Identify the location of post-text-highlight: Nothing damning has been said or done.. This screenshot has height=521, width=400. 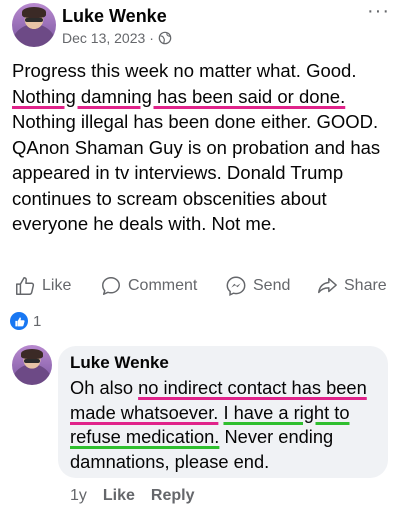
(179, 96).